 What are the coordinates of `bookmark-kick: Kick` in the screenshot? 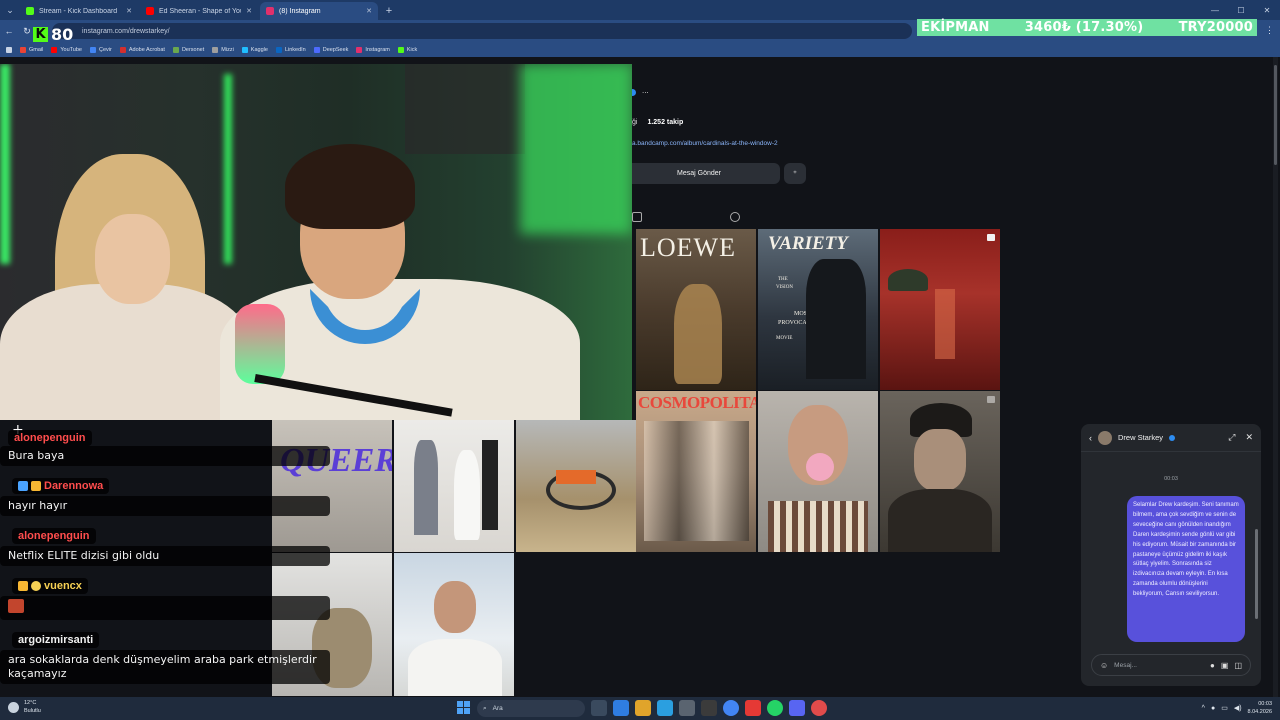 It's located at (407, 49).